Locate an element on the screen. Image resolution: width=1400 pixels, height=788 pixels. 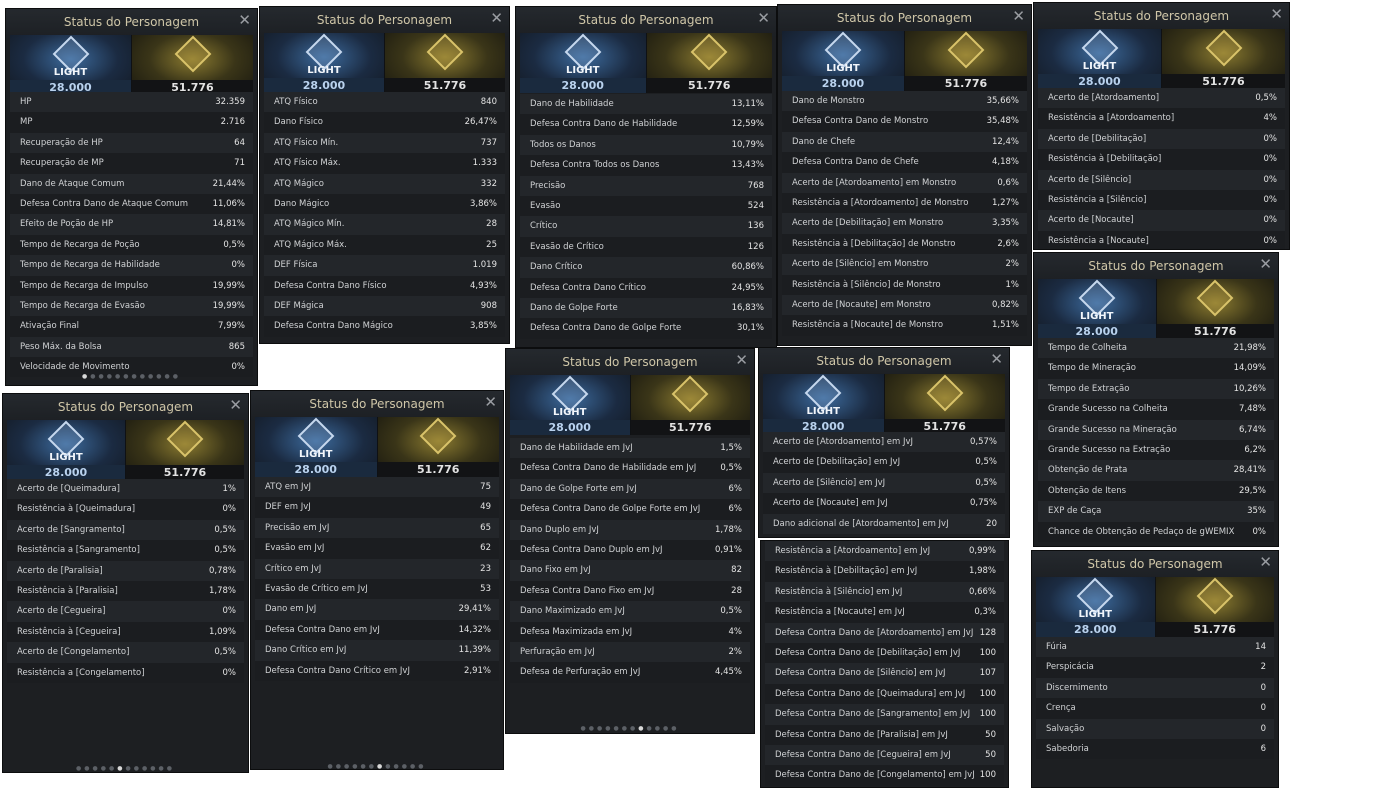
stat-label: Defesa Contra Dano Crítico em JvJ is located at coordinates (337, 670).